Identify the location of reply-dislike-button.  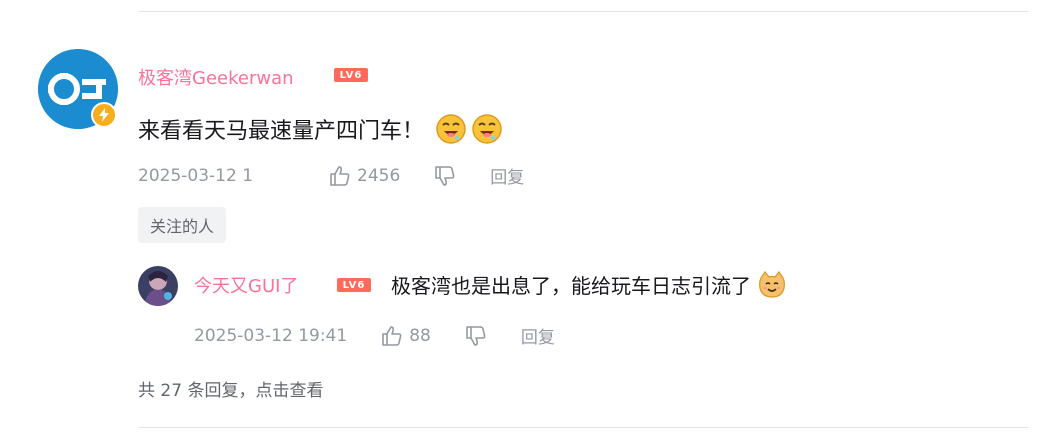
(476, 336).